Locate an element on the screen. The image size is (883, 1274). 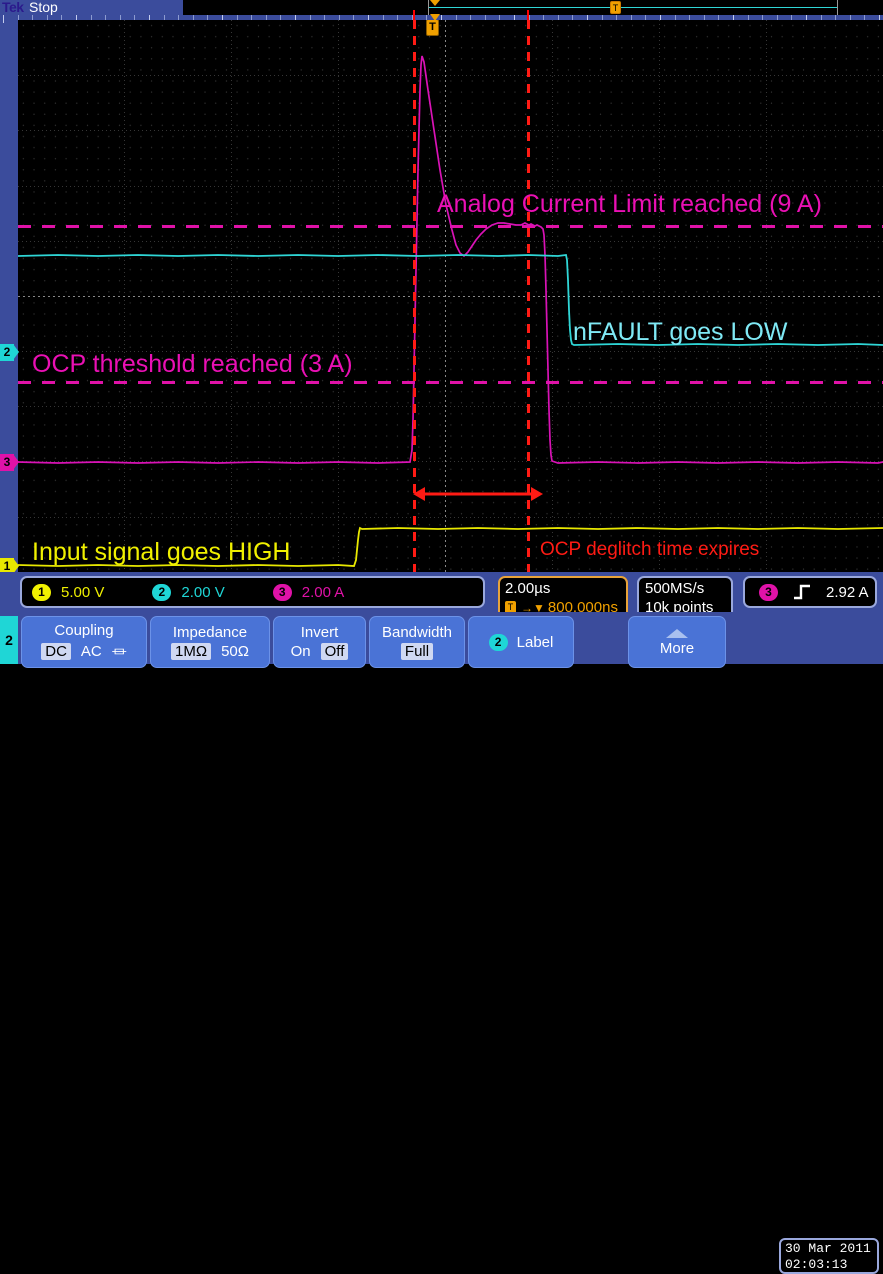
invert-options: On Off is located at coordinates (320, 651).